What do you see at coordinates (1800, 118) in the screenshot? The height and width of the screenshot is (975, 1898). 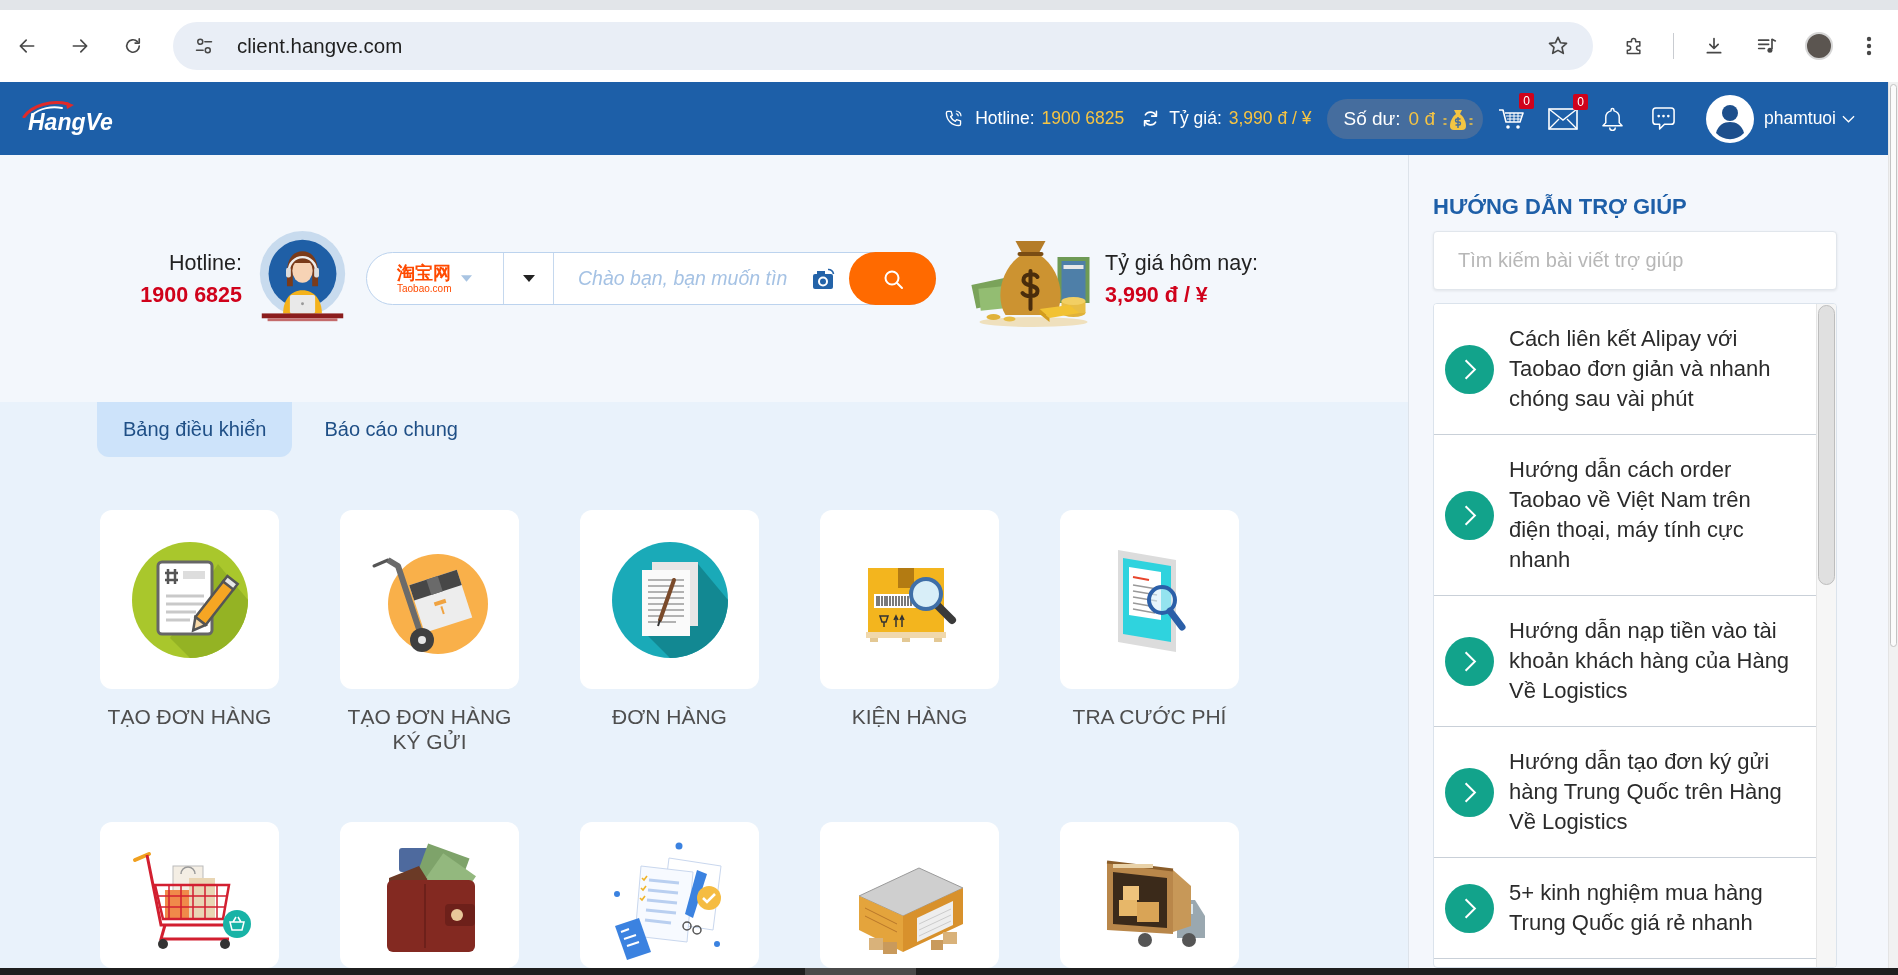 I see `username: phamtuoi` at bounding box center [1800, 118].